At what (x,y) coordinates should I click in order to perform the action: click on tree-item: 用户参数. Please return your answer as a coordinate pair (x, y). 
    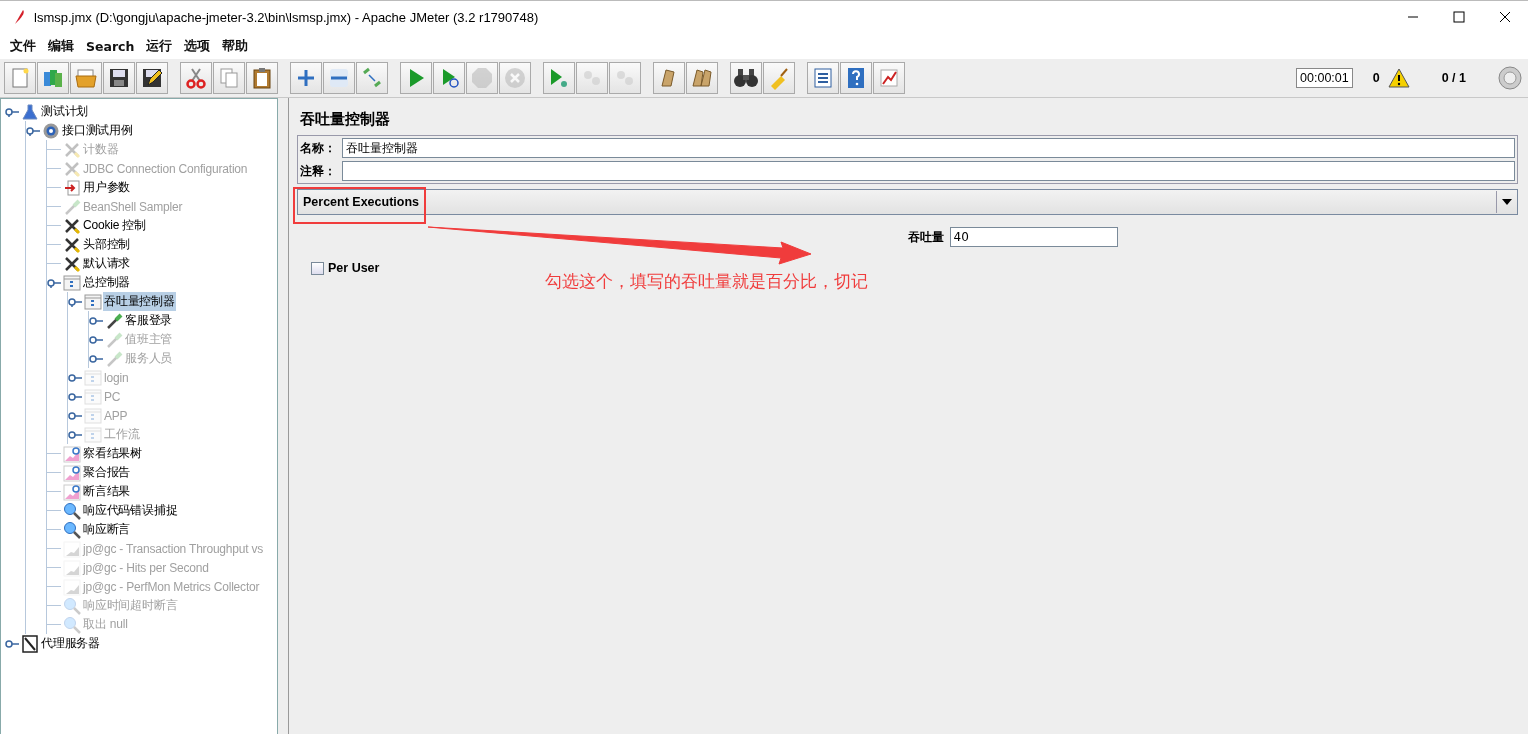
    Looking at the image, I should click on (107, 187).